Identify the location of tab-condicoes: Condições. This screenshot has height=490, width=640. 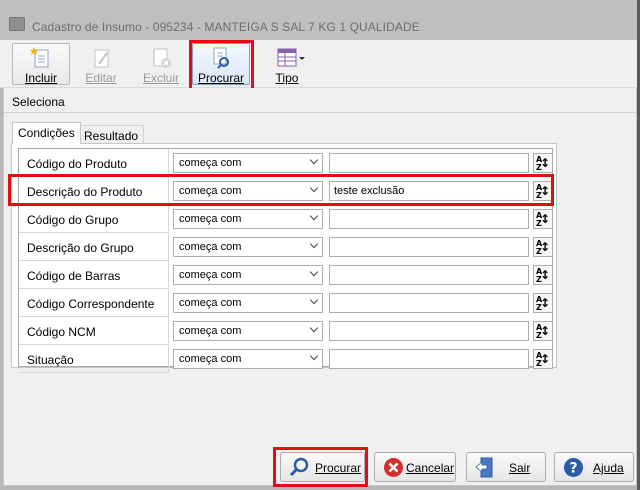
(46, 133).